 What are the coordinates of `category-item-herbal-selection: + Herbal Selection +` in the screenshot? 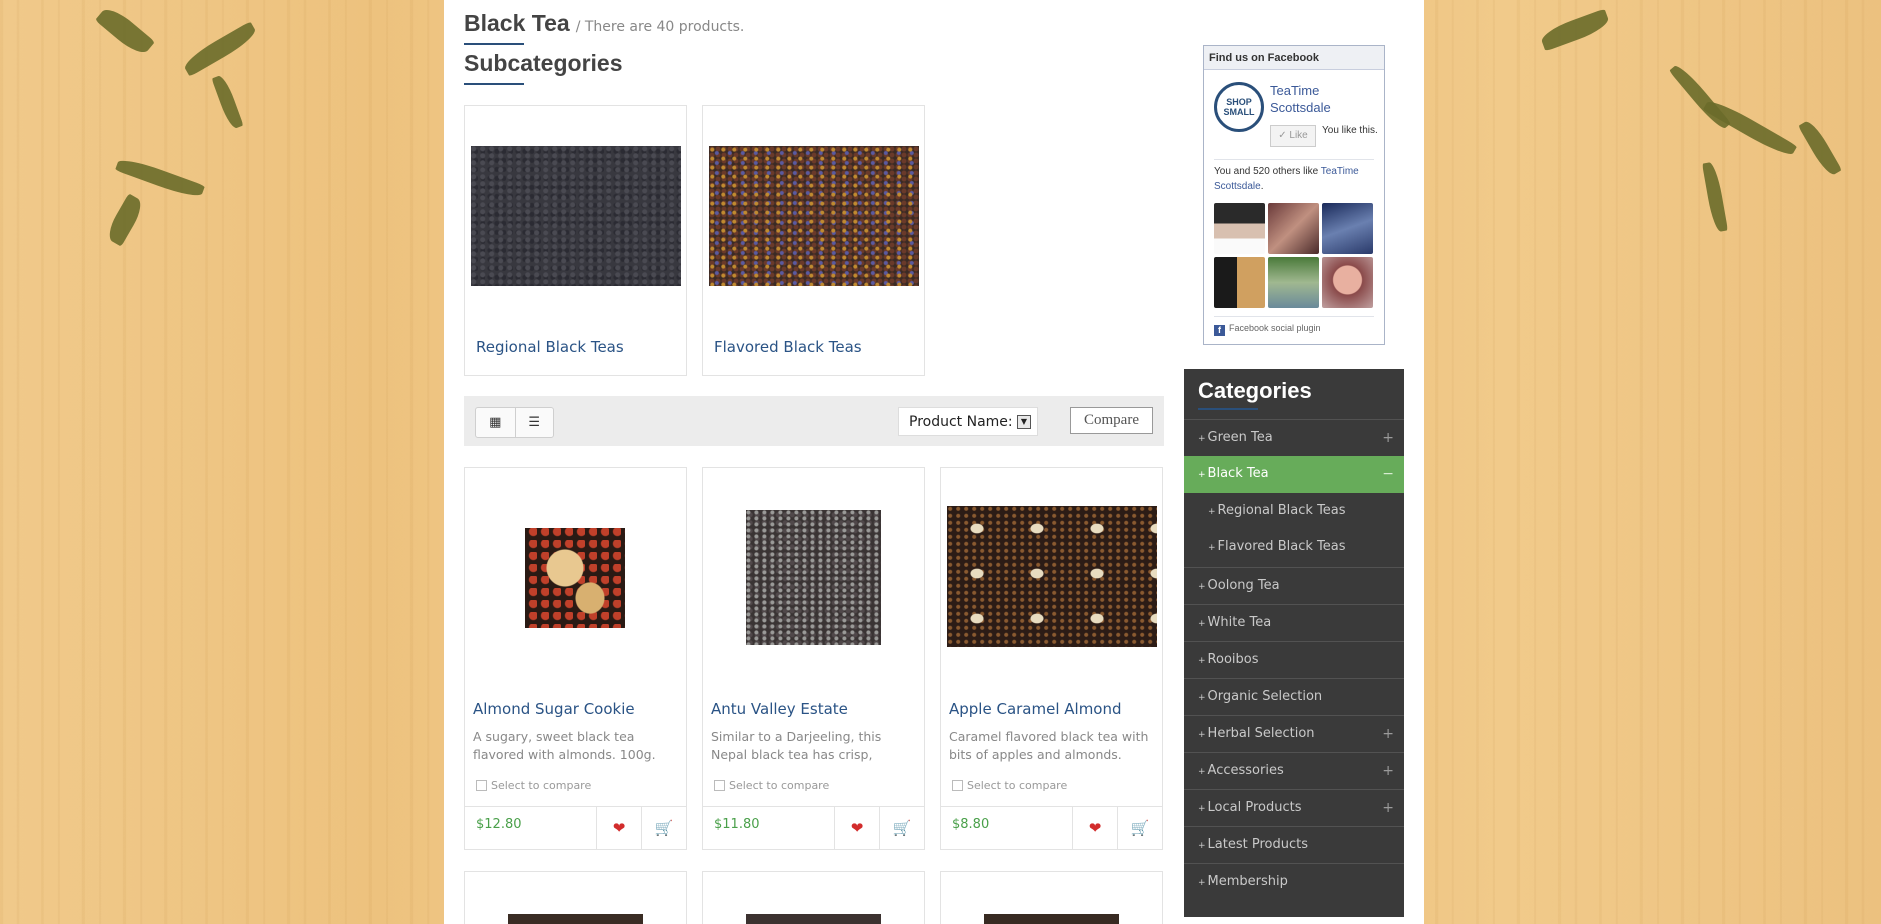 It's located at (1294, 733).